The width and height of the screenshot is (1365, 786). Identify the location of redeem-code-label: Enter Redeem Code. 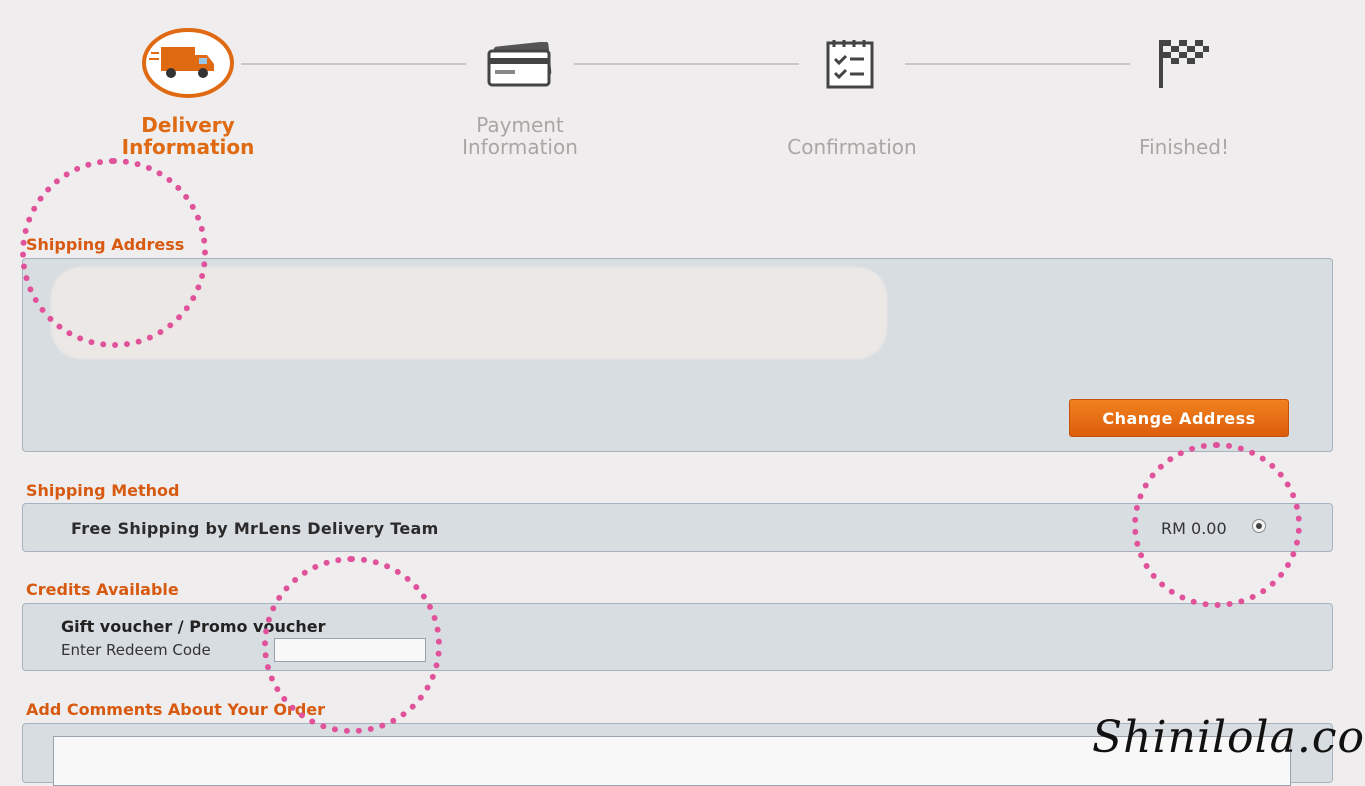
(136, 650).